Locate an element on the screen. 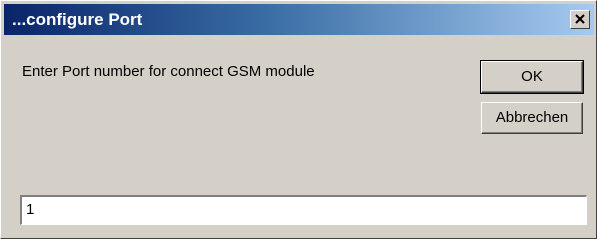  window-title: ...configure Port is located at coordinates (77, 19).